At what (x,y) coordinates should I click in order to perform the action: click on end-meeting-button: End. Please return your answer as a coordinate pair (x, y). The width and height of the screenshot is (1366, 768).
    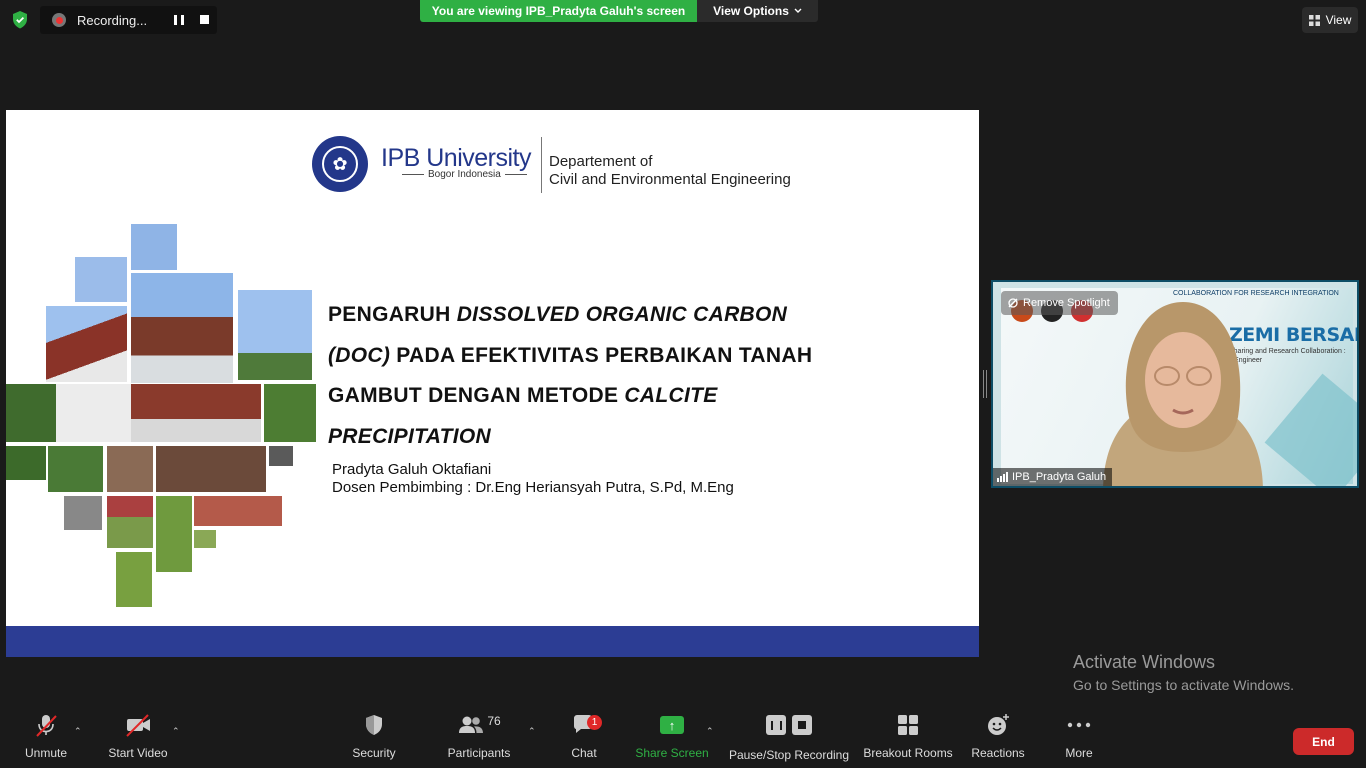
    Looking at the image, I should click on (1323, 741).